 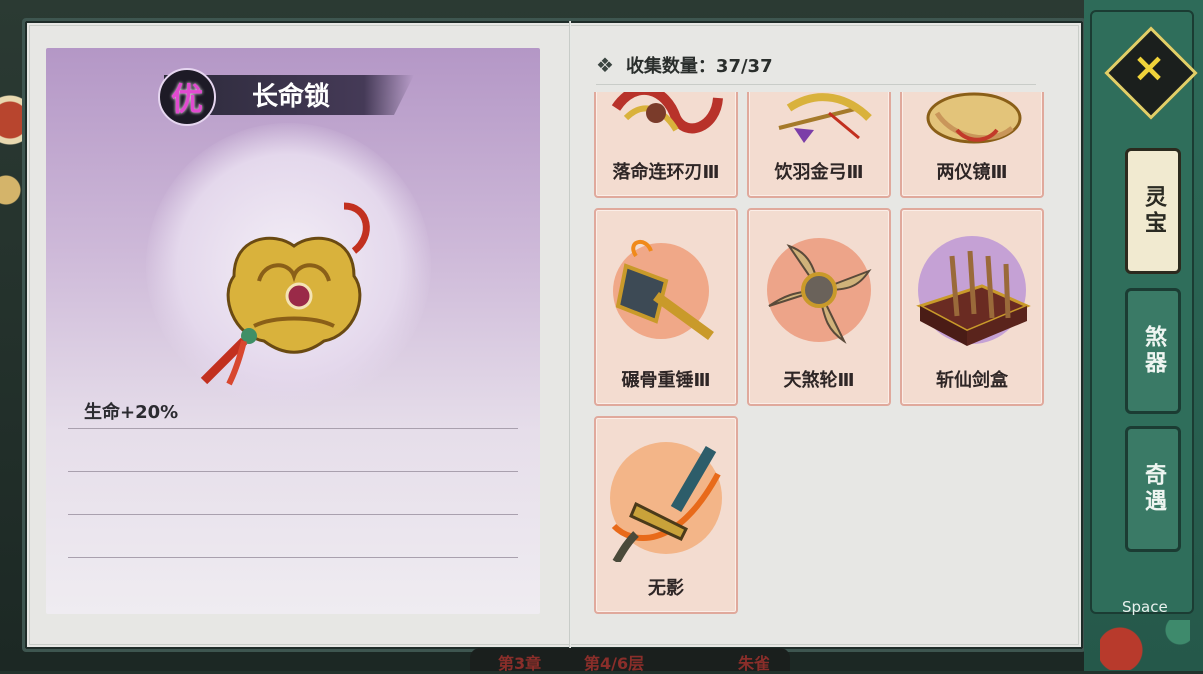 I want to click on space-key-hint: Space, so click(x=1145, y=607).